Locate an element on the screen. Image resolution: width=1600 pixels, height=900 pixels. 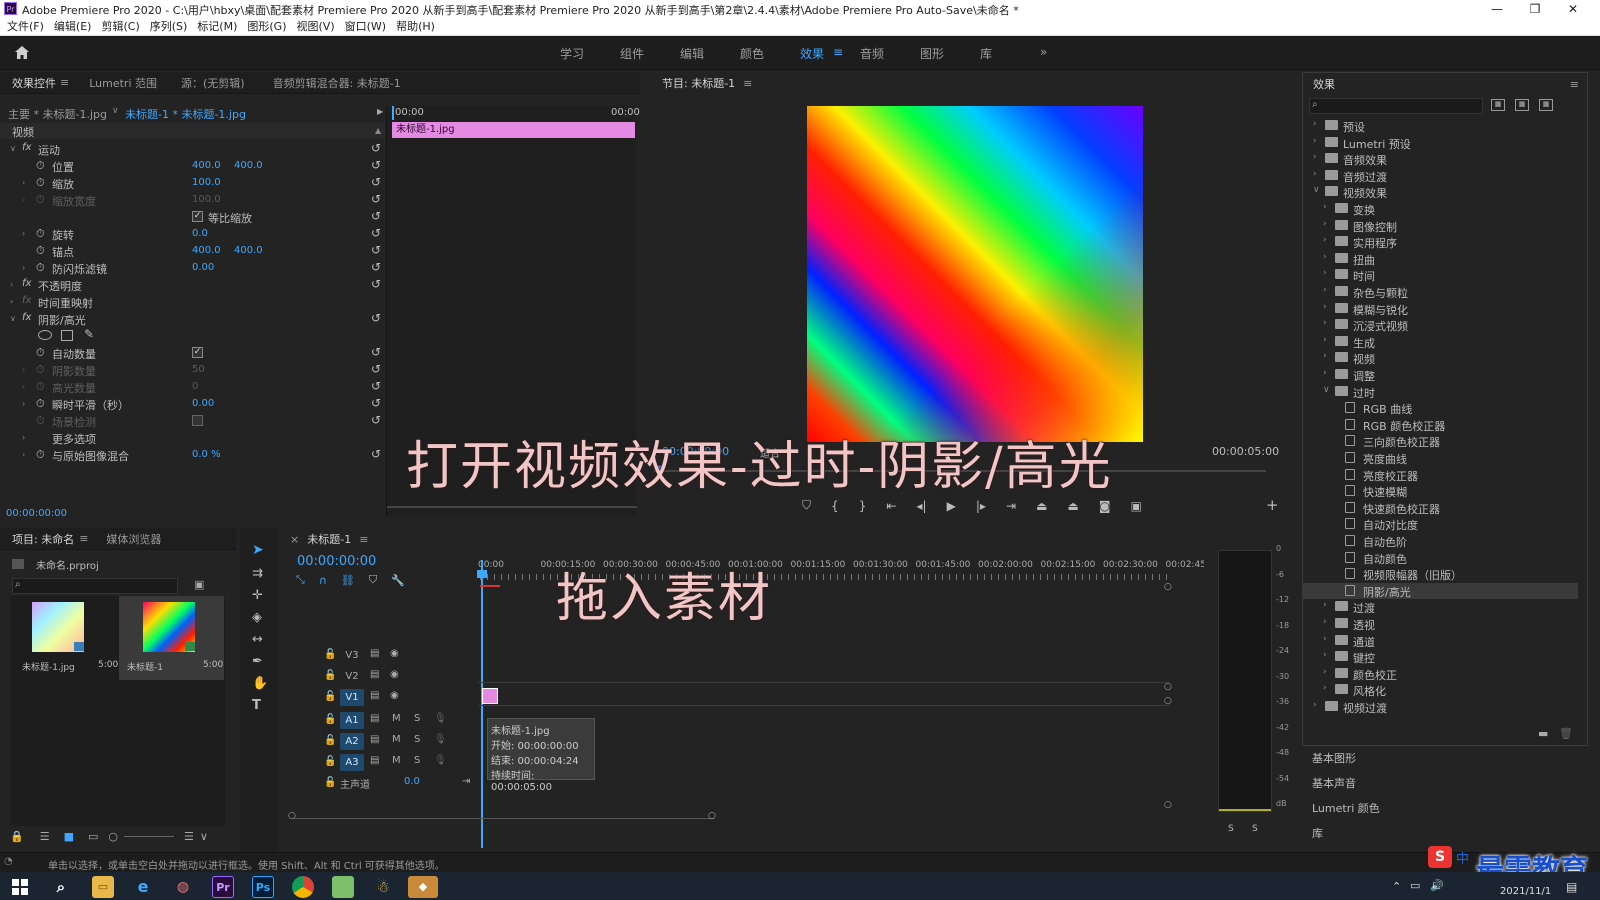
master-clip-label: 主要 * 未标题-1.jpg is located at coordinates (57, 114).